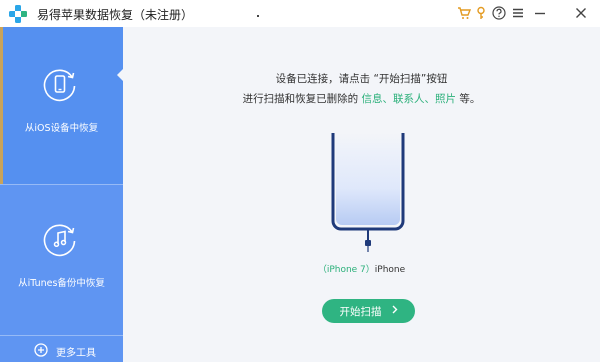 The image size is (600, 362). I want to click on sidebar-item-label: 从iTunes备份中恢复, so click(61, 283).